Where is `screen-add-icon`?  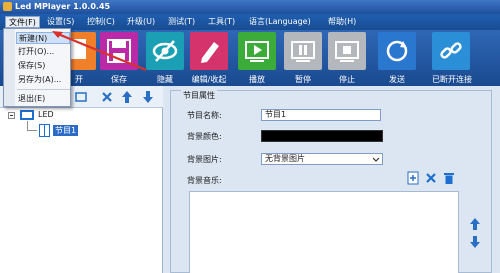
screen-add-icon is located at coordinates (81, 97).